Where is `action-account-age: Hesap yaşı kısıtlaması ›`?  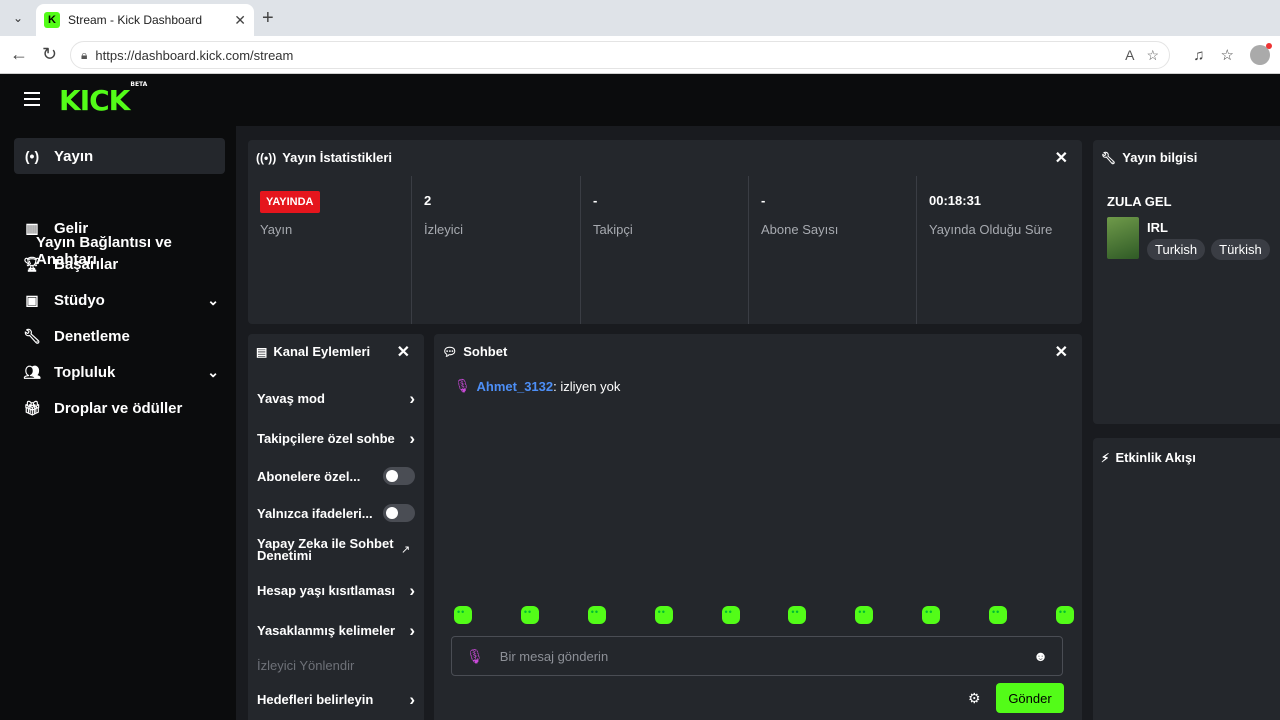
action-account-age: Hesap yaşı kısıtlaması › is located at coordinates (336, 590).